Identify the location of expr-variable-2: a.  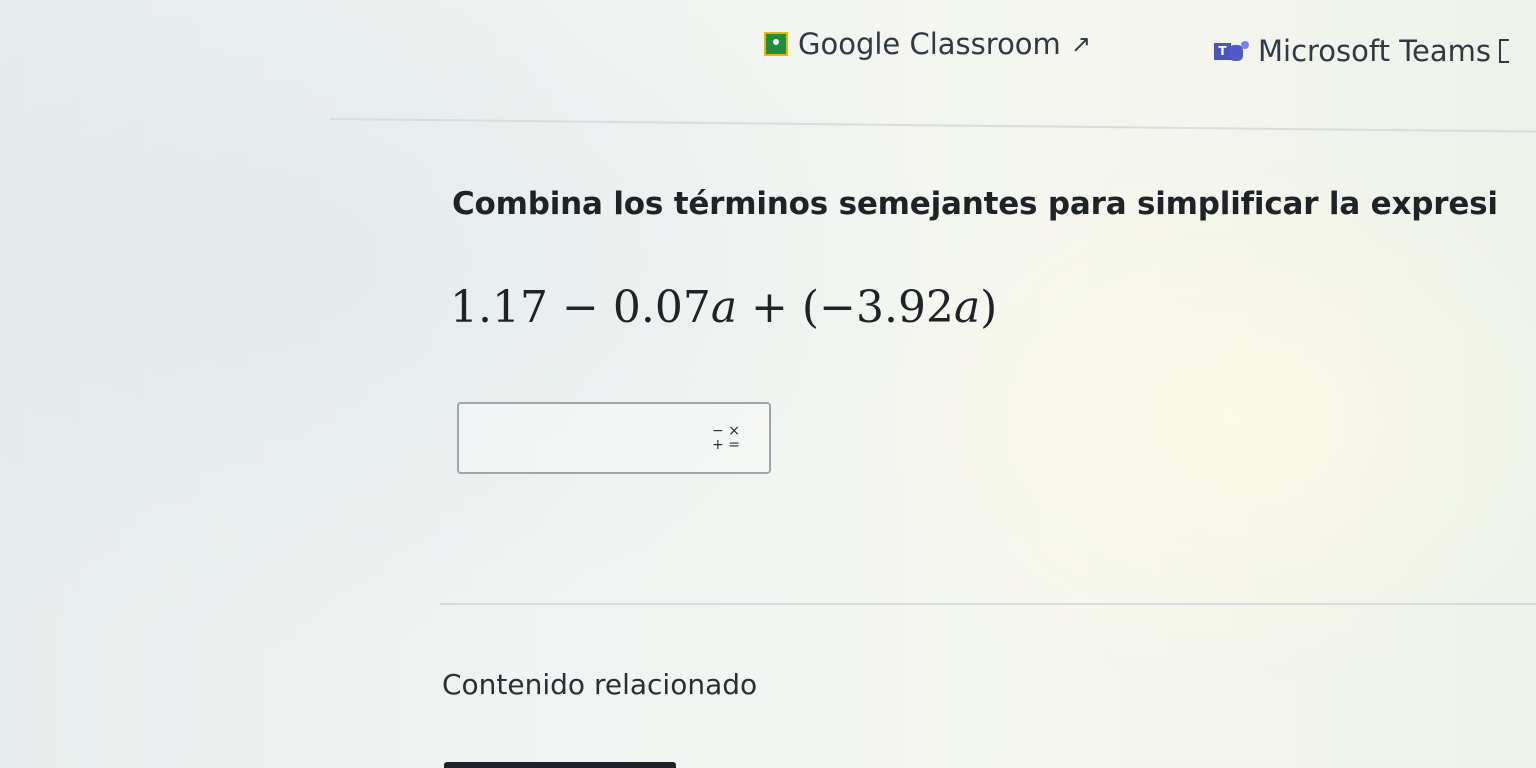
(967, 307).